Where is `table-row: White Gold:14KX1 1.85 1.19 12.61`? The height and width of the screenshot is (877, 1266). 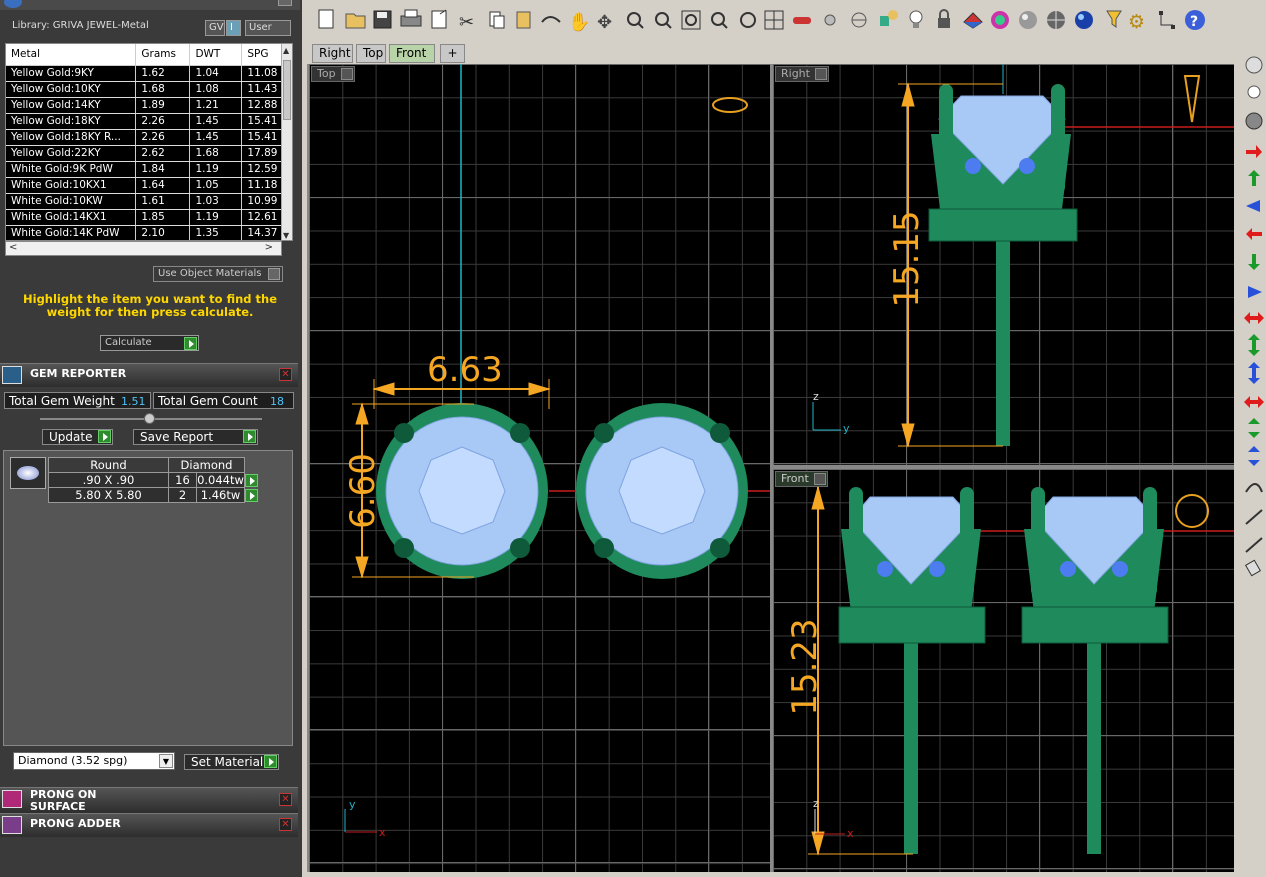 table-row: White Gold:14KX1 1.85 1.19 12.61 is located at coordinates (145, 217).